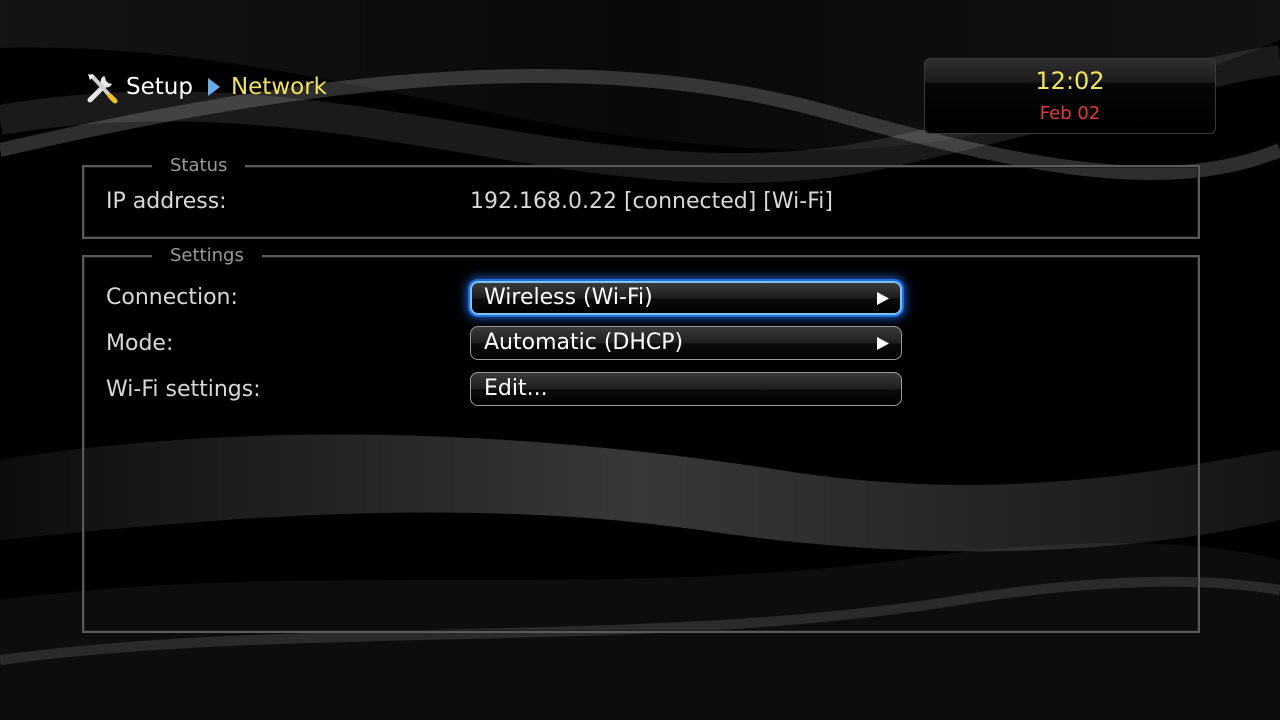 The width and height of the screenshot is (1280, 720). I want to click on triangle-right-icon, so click(213, 87).